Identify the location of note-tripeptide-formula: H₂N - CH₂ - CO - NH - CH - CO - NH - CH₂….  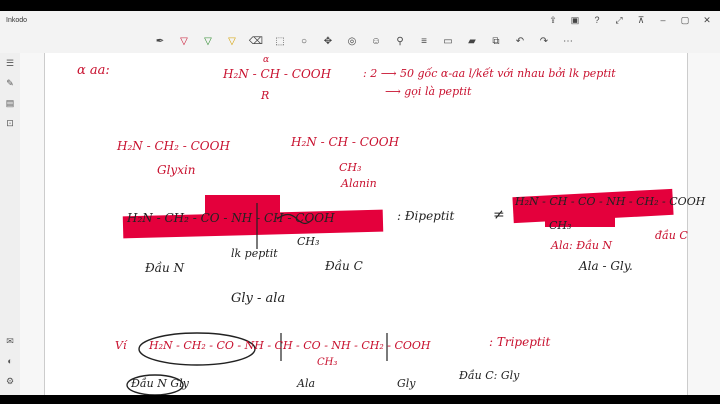
(290, 345).